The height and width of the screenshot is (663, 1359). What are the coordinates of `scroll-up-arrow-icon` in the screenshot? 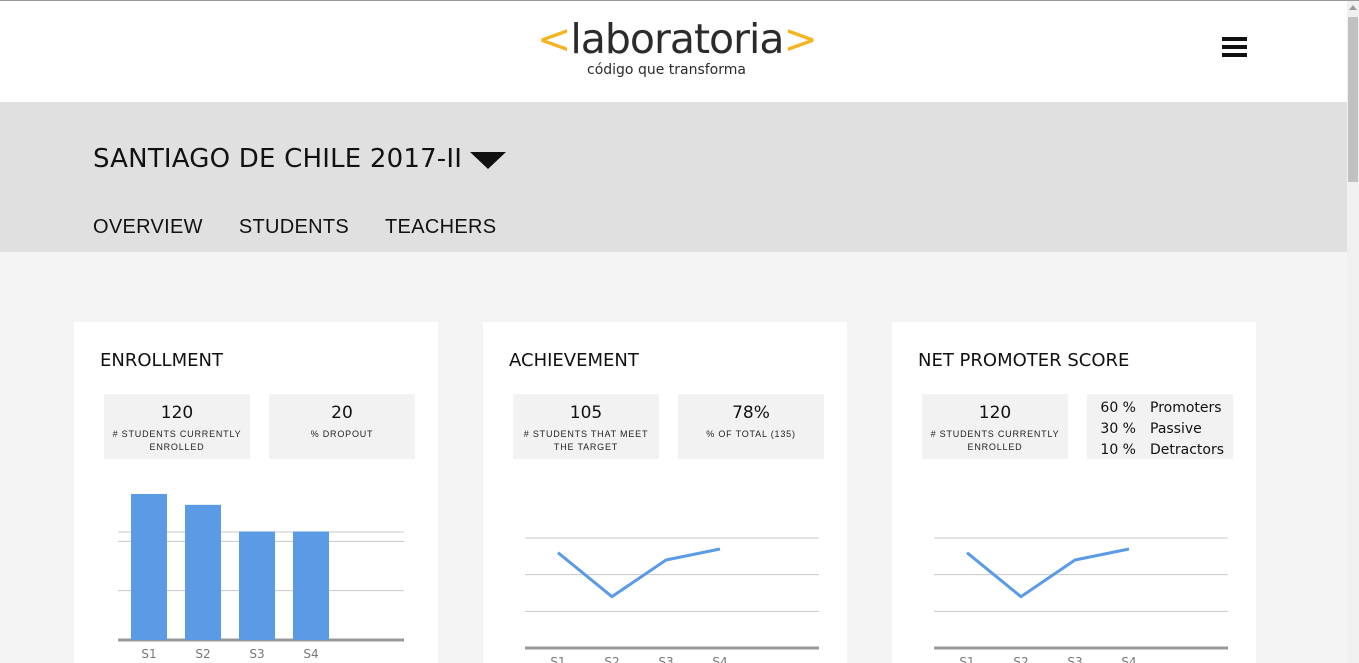 It's located at (1353, 7).